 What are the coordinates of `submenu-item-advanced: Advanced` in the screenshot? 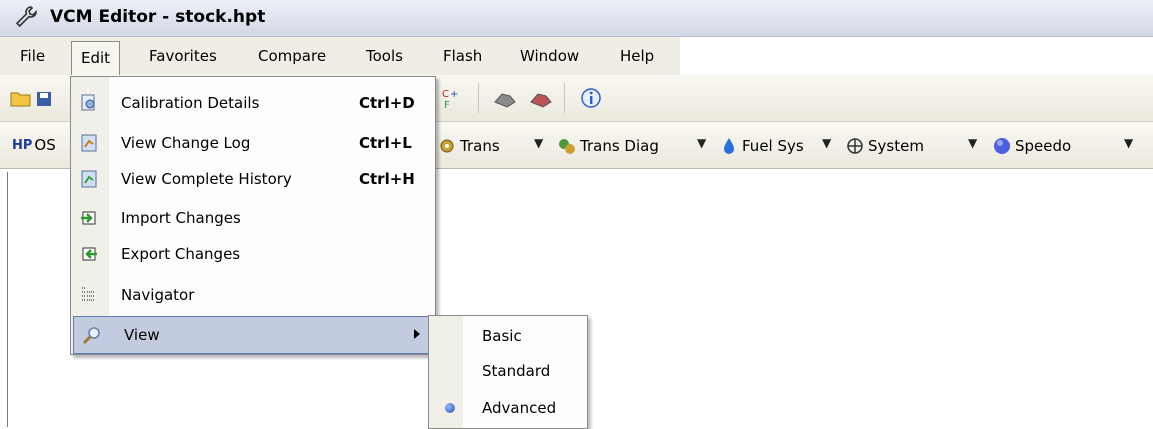 It's located at (508, 408).